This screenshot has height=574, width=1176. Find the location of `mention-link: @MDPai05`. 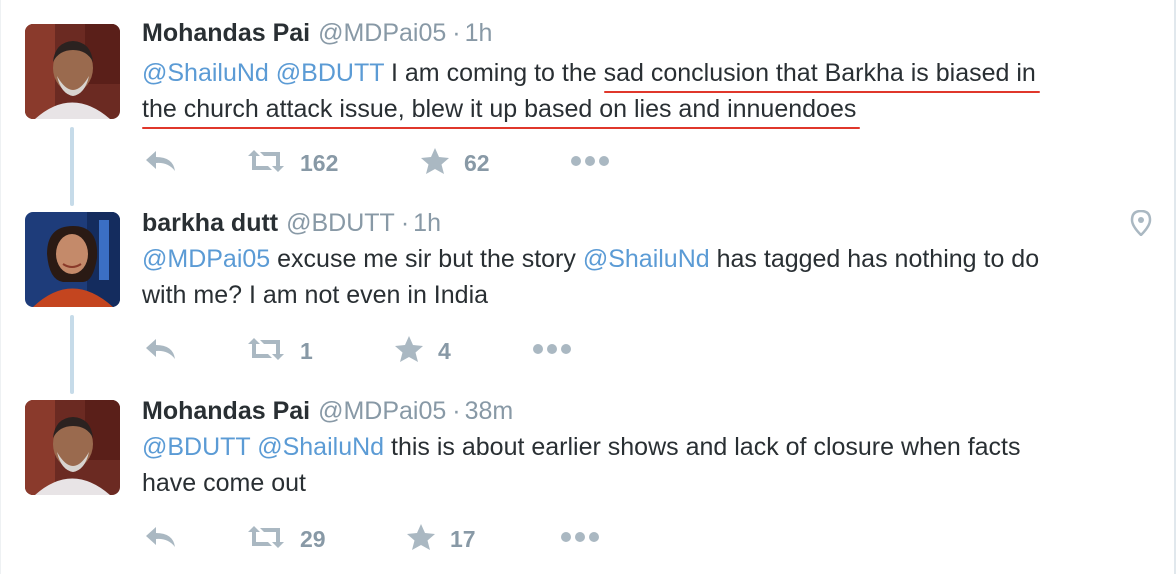

mention-link: @MDPai05 is located at coordinates (206, 259).